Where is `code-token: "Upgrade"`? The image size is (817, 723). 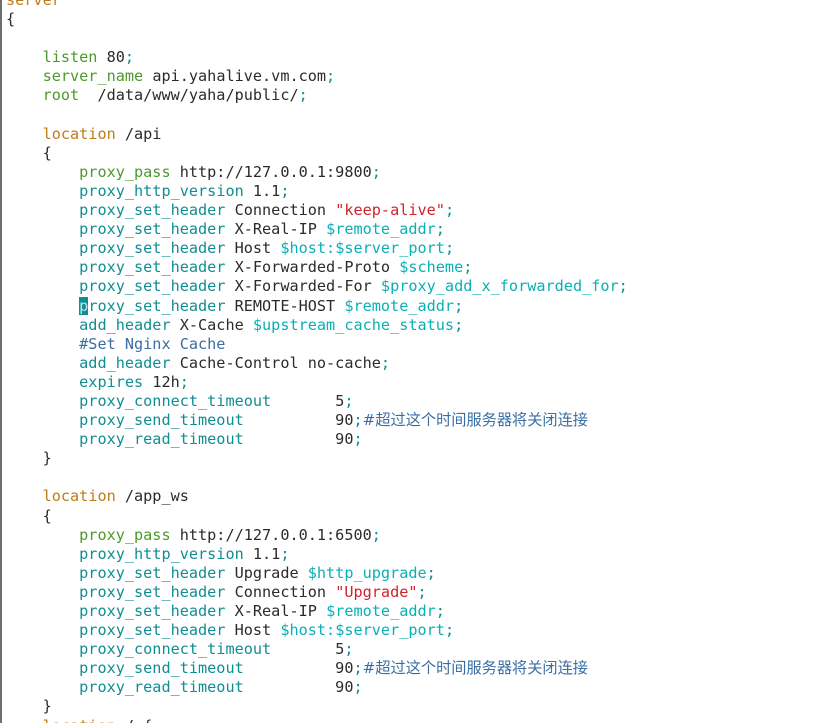 code-token: "Upgrade" is located at coordinates (376, 591).